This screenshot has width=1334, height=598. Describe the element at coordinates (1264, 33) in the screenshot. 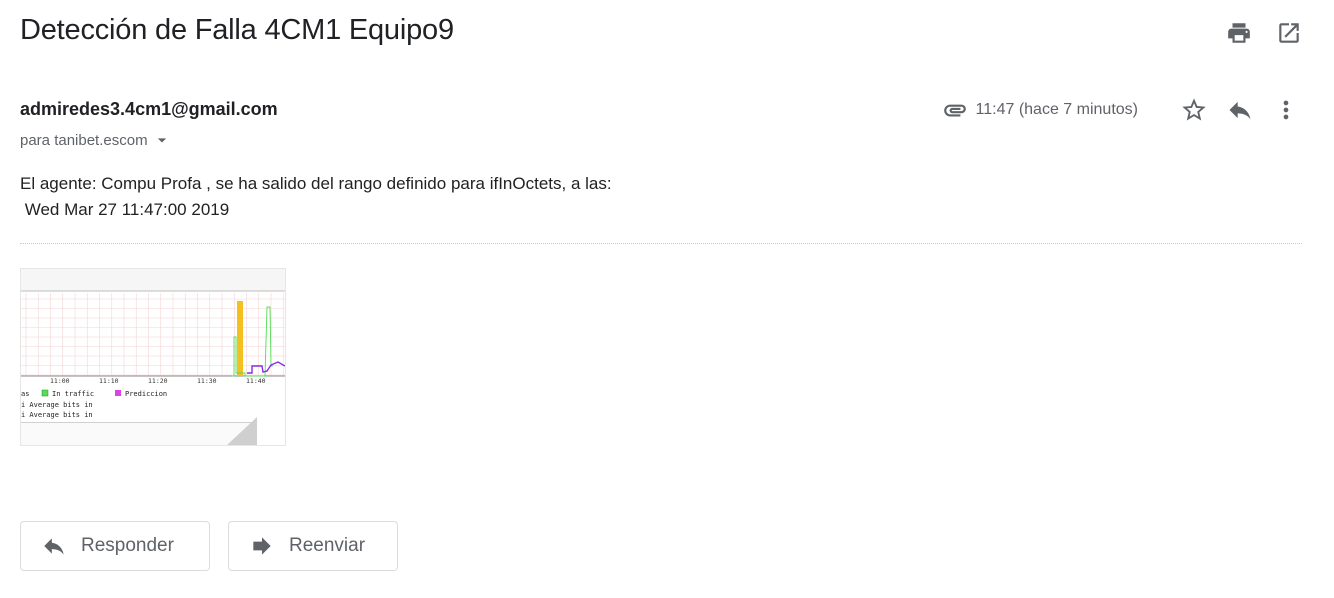

I see `header-actions` at that location.